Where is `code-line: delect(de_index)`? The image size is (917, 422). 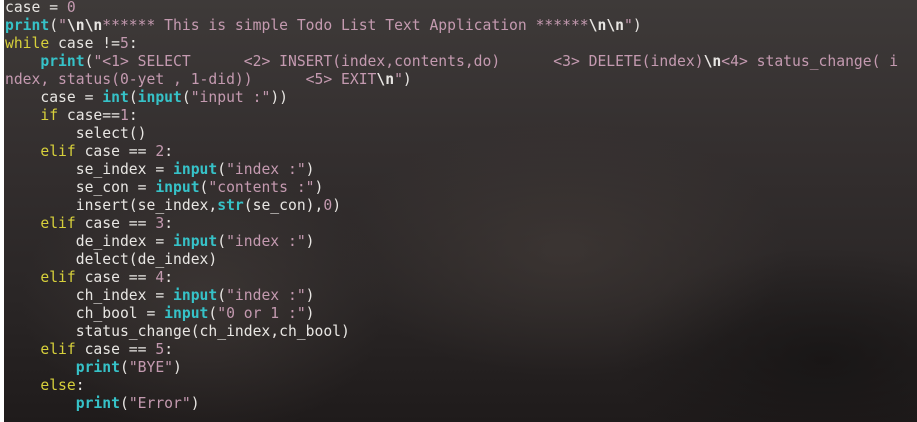 code-line: delect(de_index) is located at coordinates (451, 260).